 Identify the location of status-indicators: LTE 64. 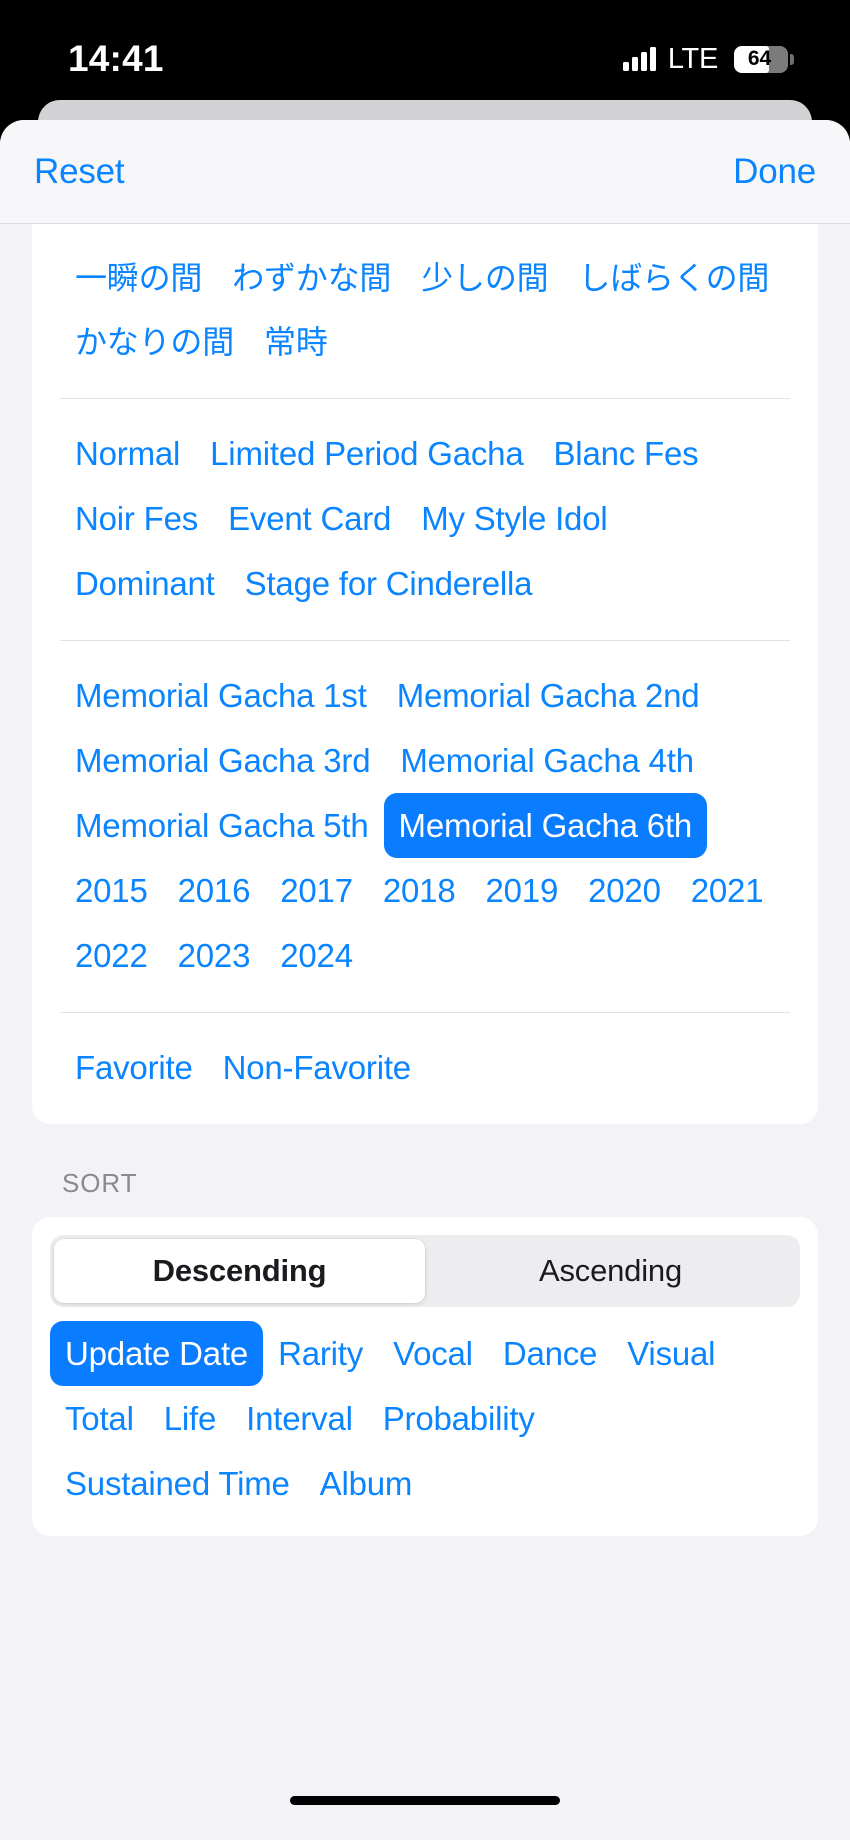
(708, 54).